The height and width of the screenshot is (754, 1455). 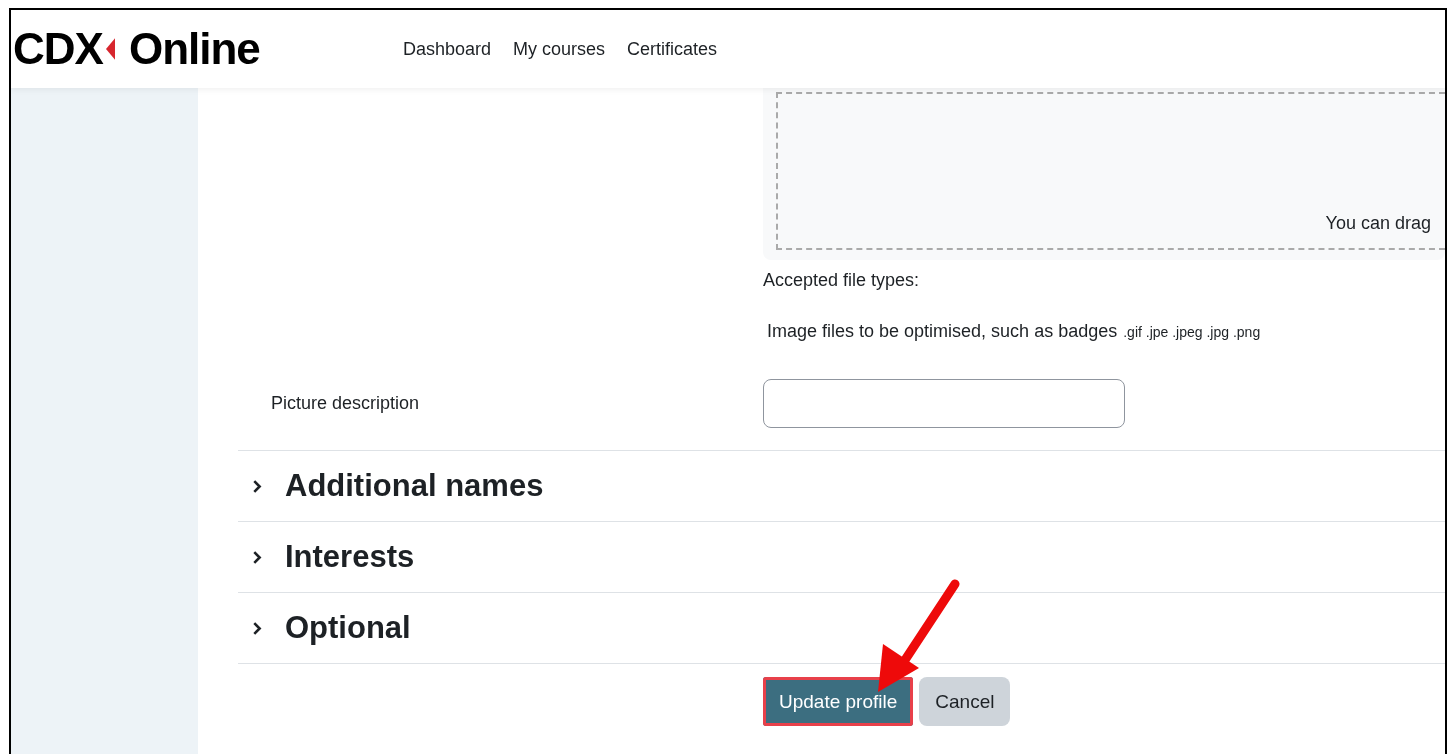 I want to click on triangle-icon, so click(x=110, y=49).